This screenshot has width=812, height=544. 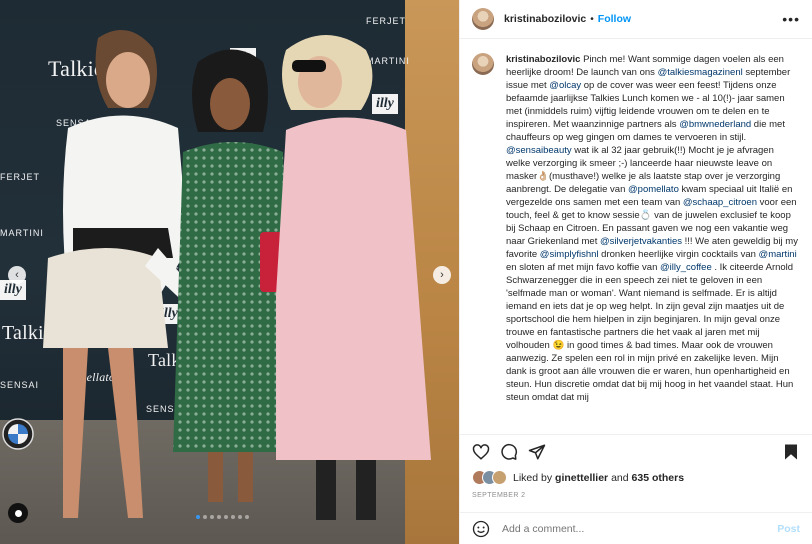 I want to click on mention-link: @schaap_citroen, so click(x=720, y=202).